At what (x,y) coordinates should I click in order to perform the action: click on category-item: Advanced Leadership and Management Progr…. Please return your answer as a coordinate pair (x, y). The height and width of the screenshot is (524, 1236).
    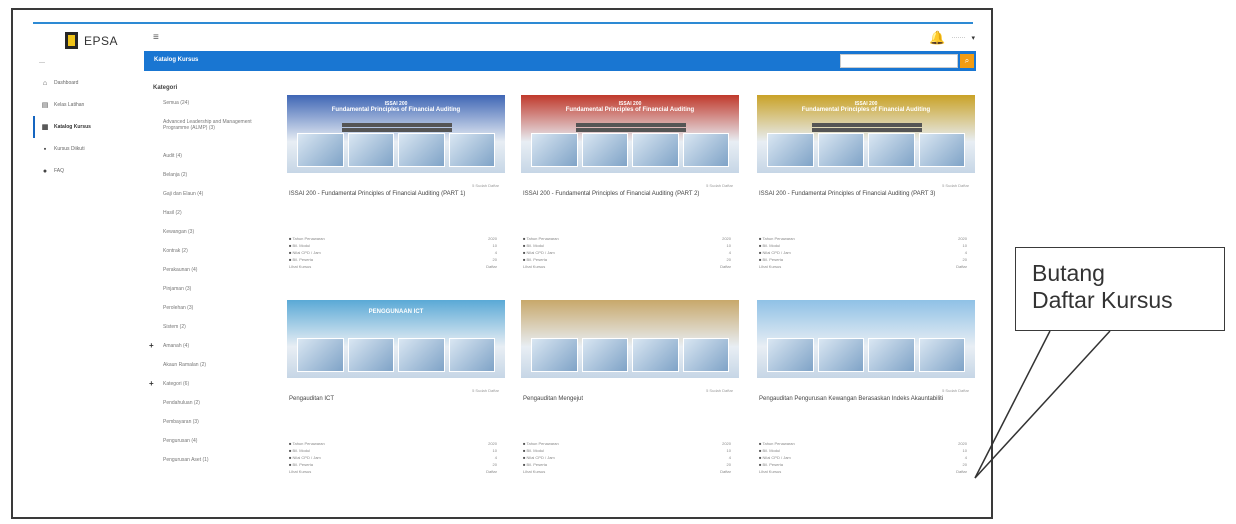
    Looking at the image, I should click on (203, 136).